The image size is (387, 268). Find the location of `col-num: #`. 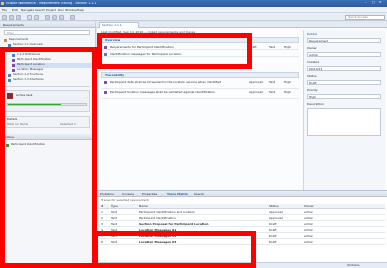

col-num: # is located at coordinates (102, 206).